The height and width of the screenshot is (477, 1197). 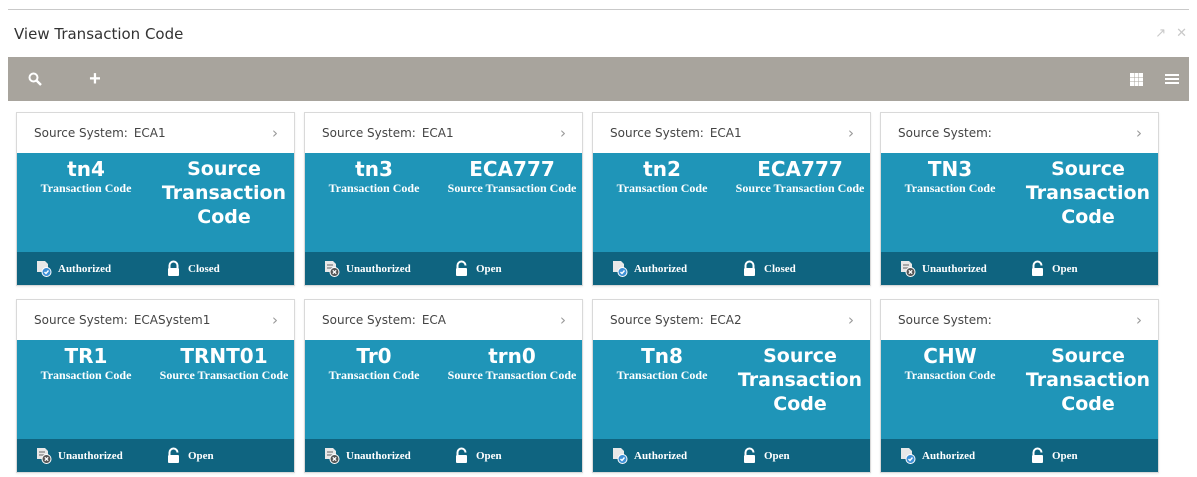 I want to click on card-header: Source System: ECA2 ›, so click(x=731, y=320).